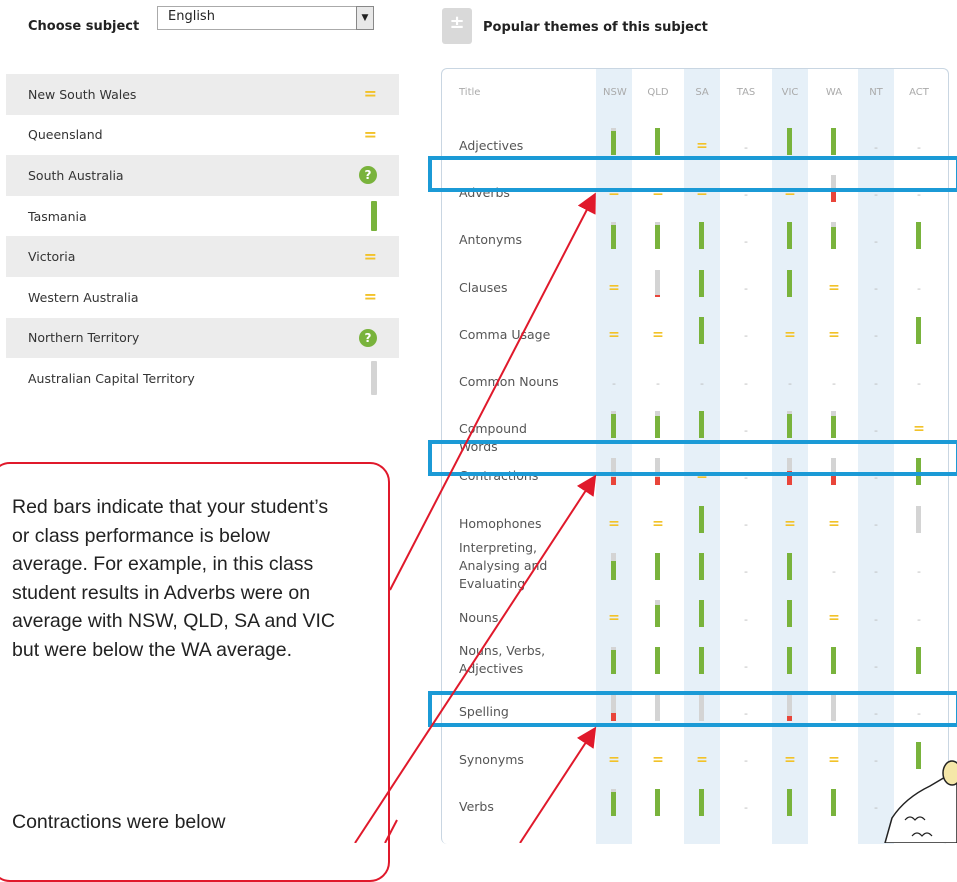 Image resolution: width=957 pixels, height=882 pixels. I want to click on arrow-to-contractions, so click(475, 658).